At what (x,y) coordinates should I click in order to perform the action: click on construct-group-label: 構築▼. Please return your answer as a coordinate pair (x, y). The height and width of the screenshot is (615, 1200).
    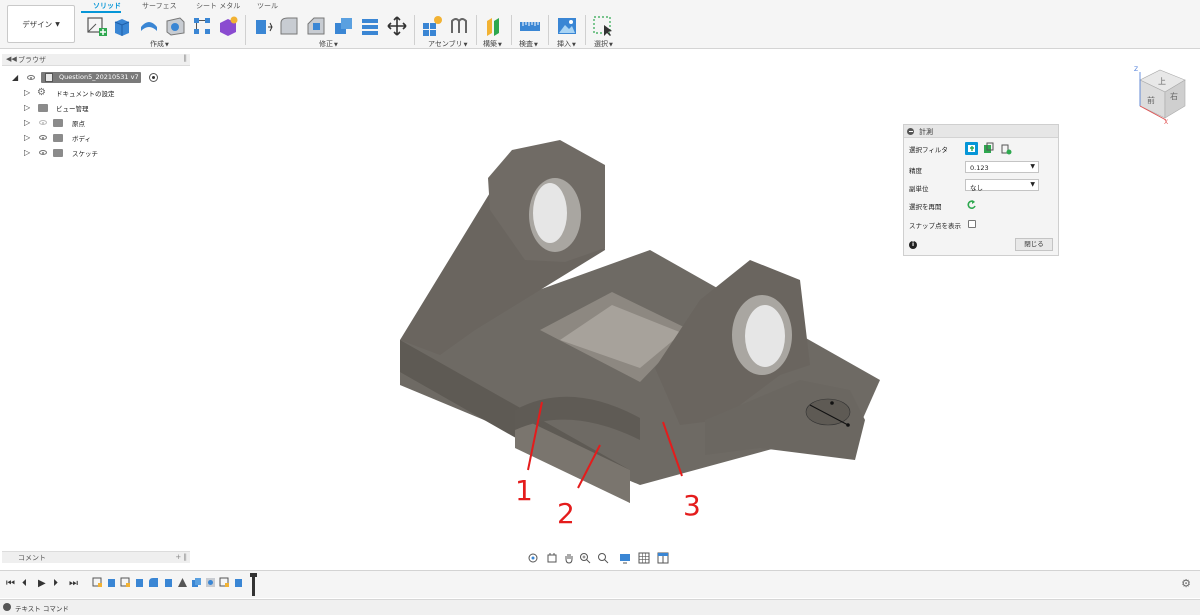
    Looking at the image, I should click on (492, 44).